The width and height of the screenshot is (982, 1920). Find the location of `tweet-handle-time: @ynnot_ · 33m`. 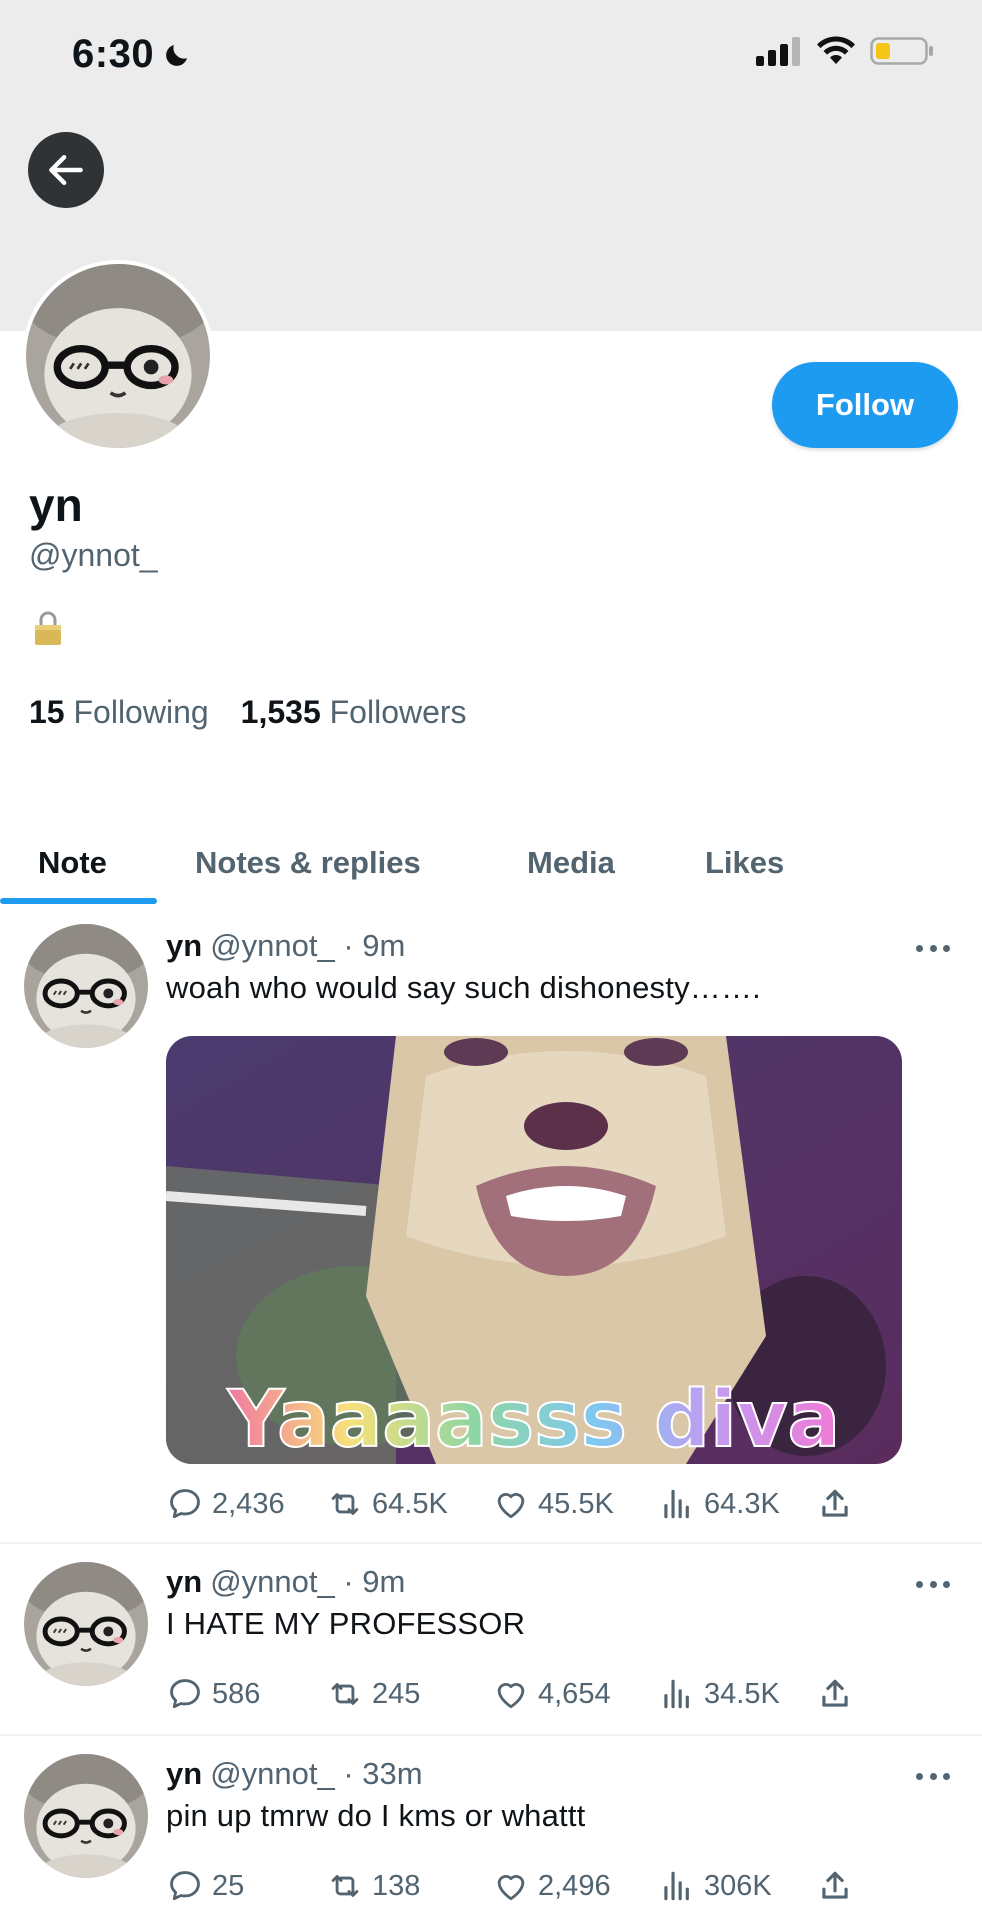

tweet-handle-time: @ynnot_ · 33m is located at coordinates (316, 1773).